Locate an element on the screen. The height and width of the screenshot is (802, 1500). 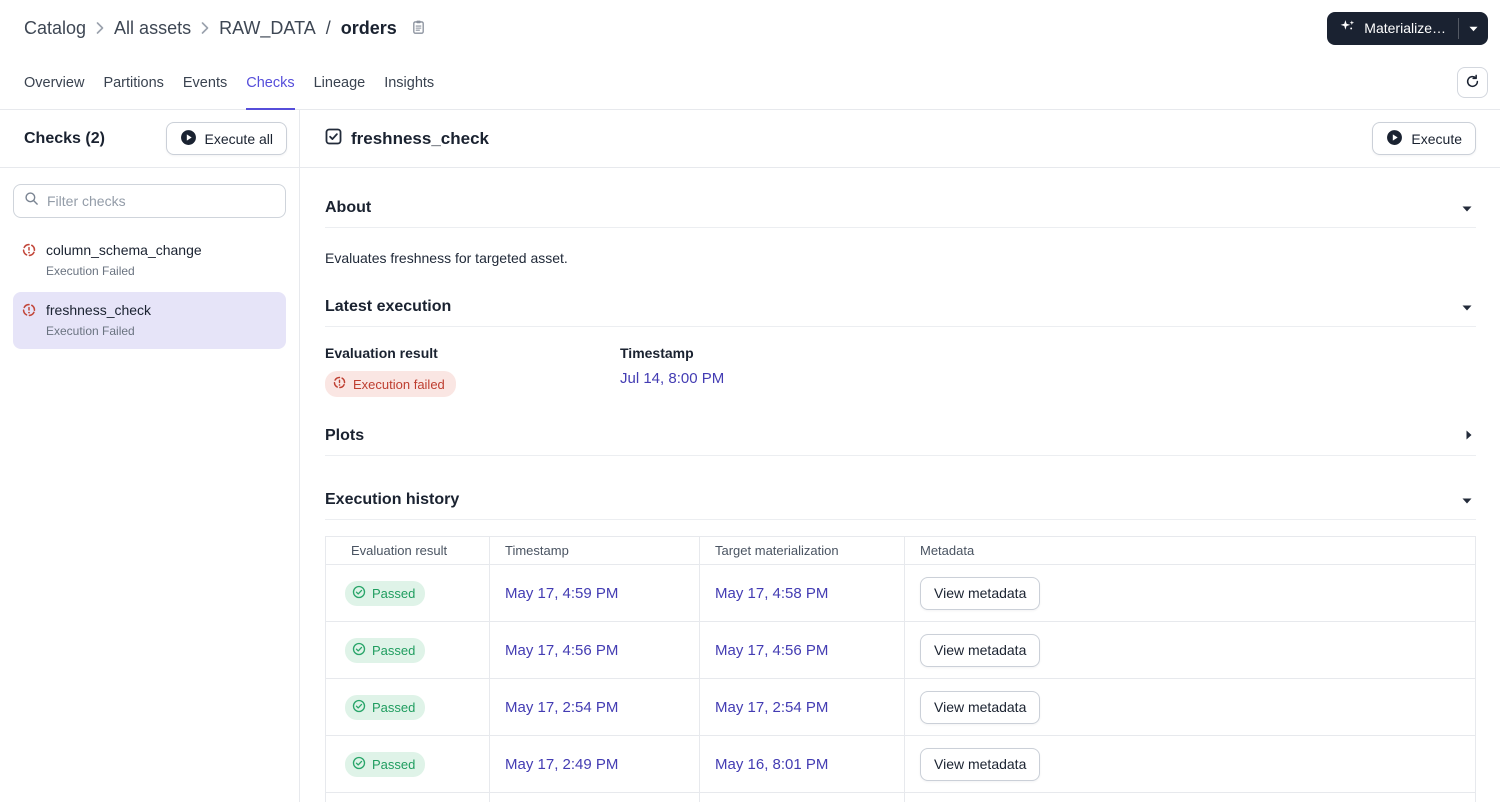
timestamp-label: Timestamp is located at coordinates (657, 353).